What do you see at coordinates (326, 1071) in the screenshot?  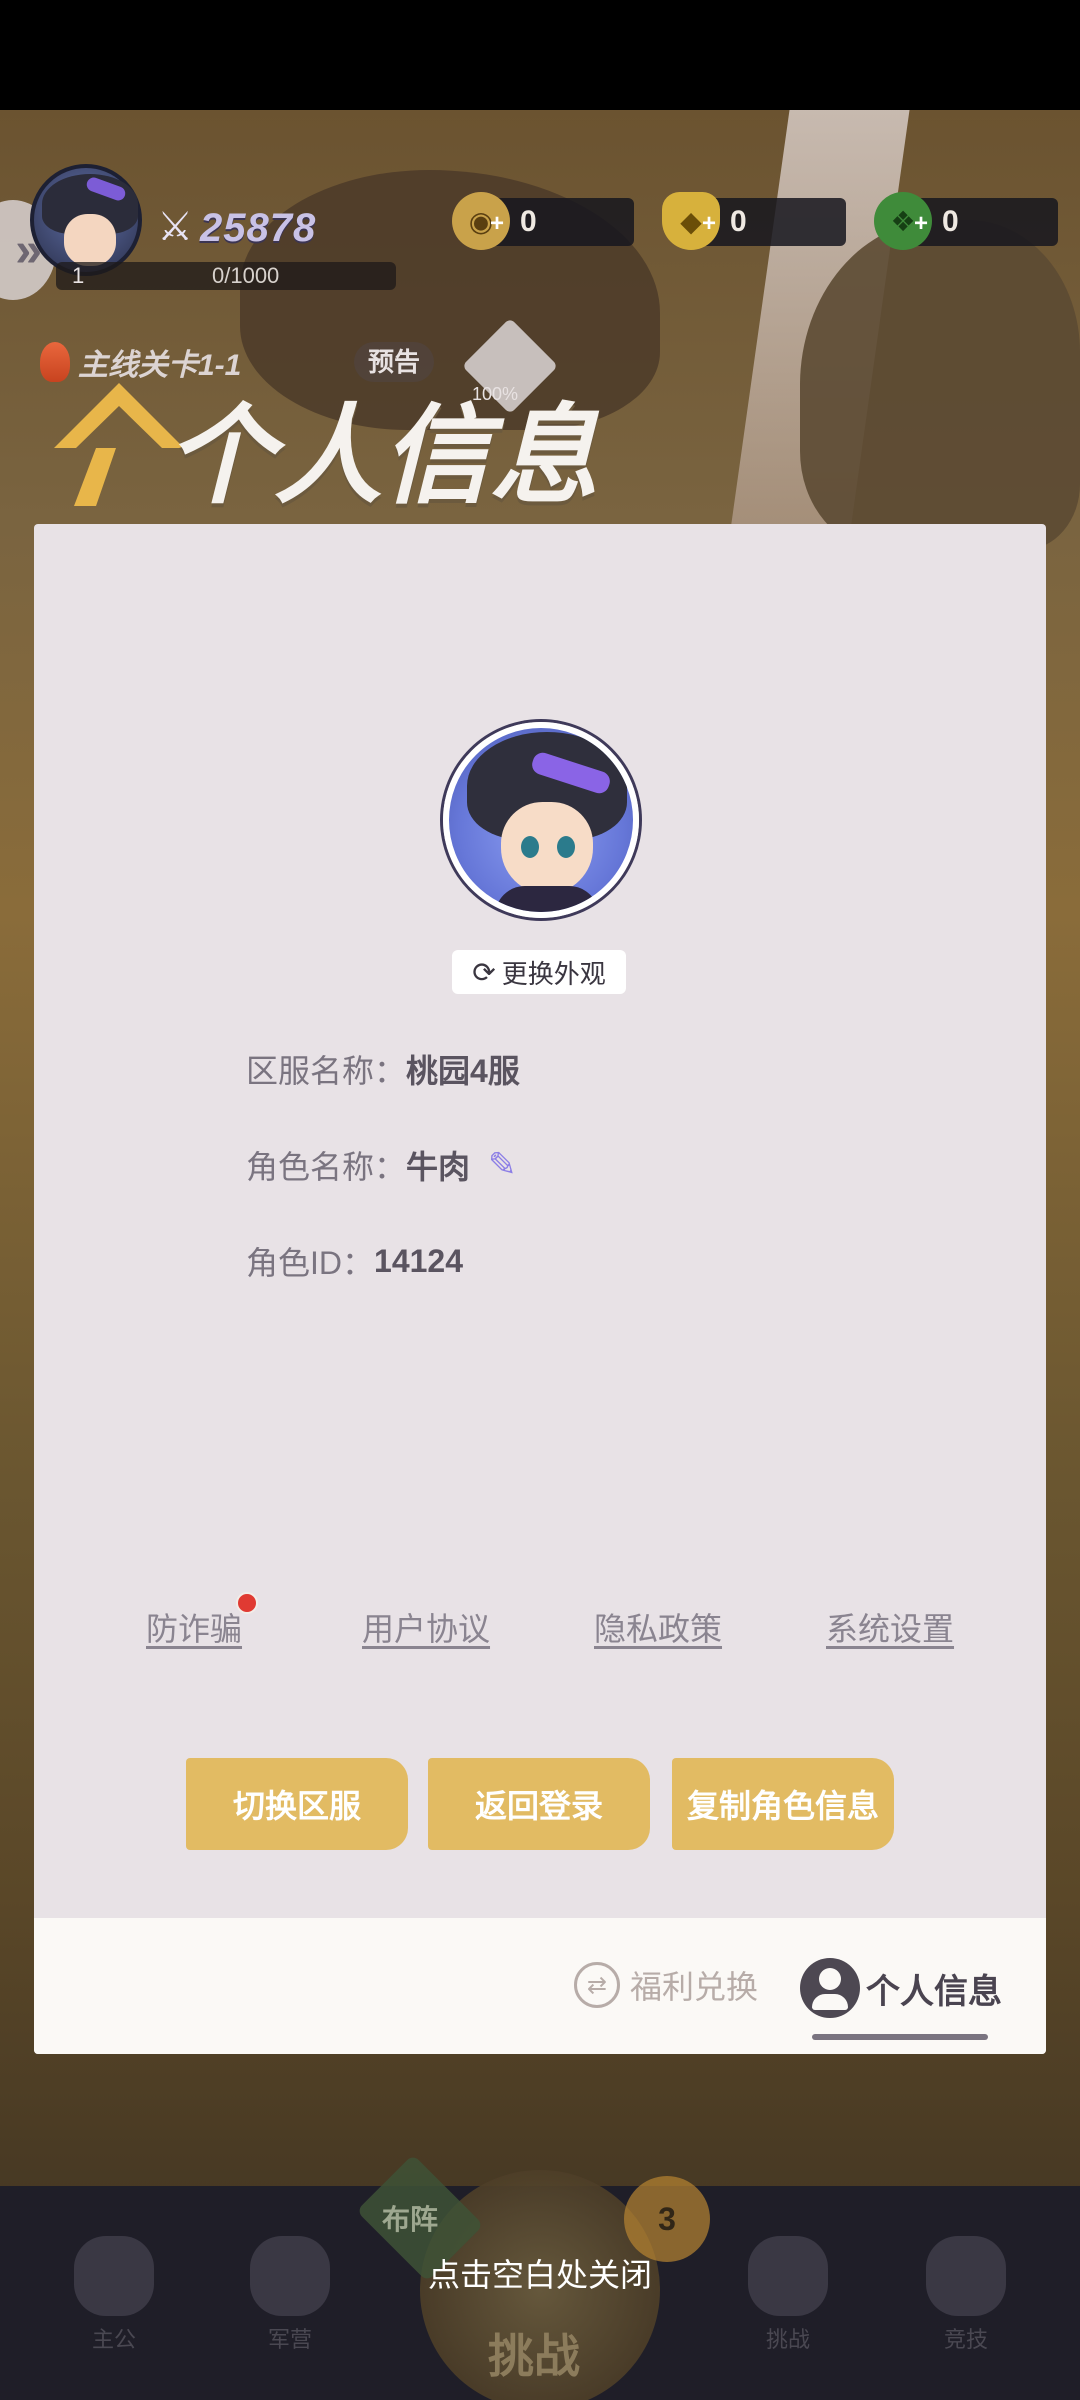 I see `server-label: 区服名称：` at bounding box center [326, 1071].